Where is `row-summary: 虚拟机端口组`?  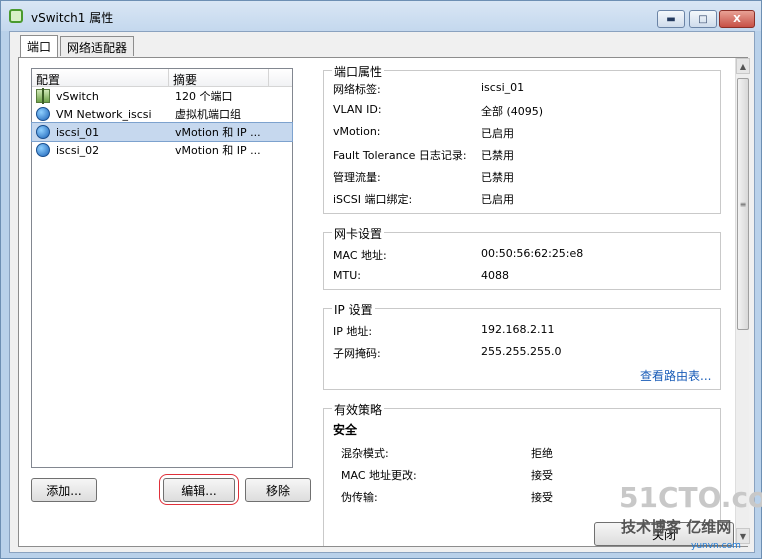
row-summary: 虚拟机端口组 is located at coordinates (208, 114).